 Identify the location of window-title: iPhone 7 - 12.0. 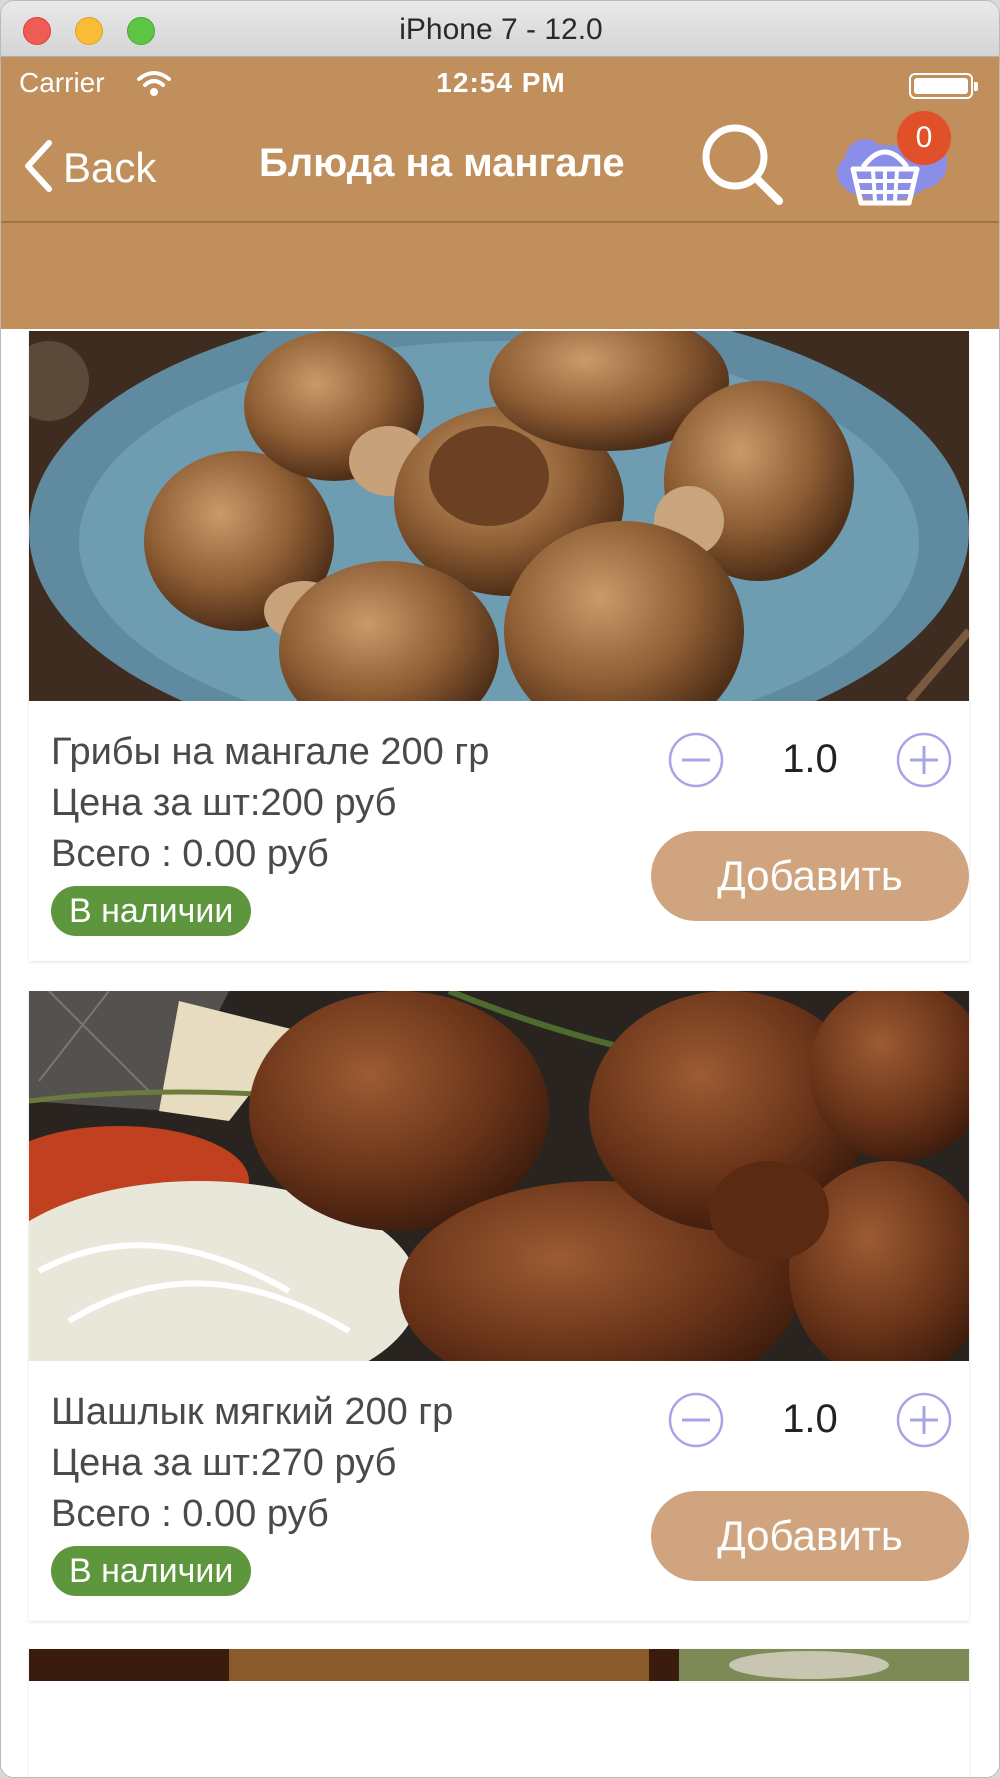
(501, 29).